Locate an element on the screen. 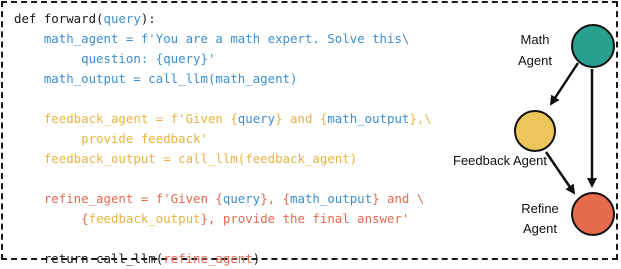 The width and height of the screenshot is (621, 269). math-agent-node is located at coordinates (593, 46).